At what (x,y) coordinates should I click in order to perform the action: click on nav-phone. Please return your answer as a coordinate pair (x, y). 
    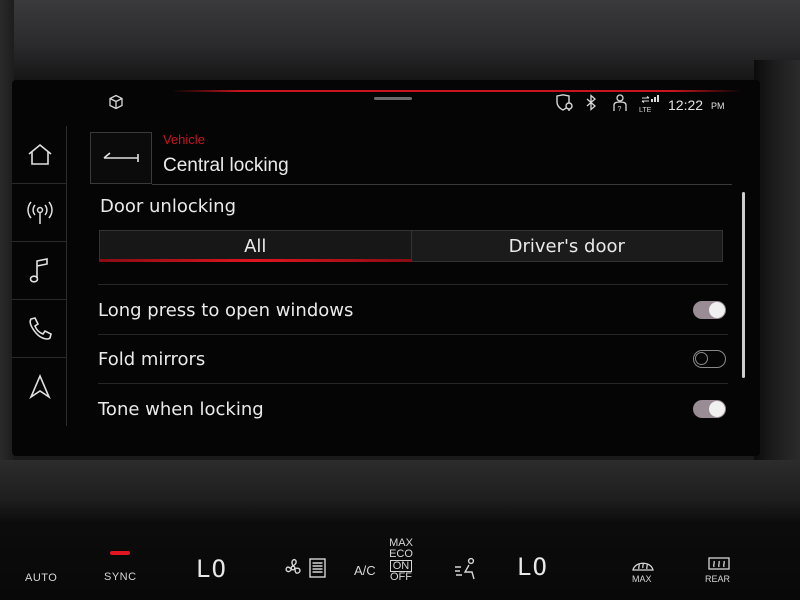
    Looking at the image, I should click on (39, 329).